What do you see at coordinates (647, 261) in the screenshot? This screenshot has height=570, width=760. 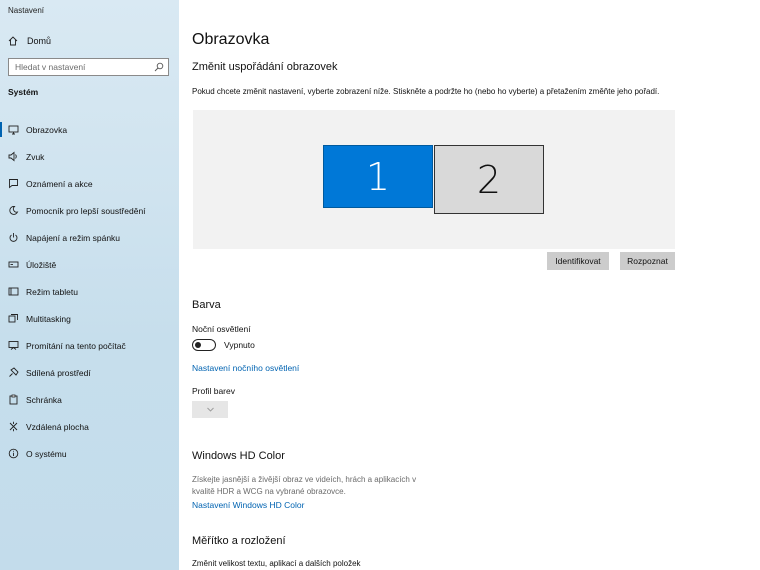 I see `detect-button: Rozpoznat` at bounding box center [647, 261].